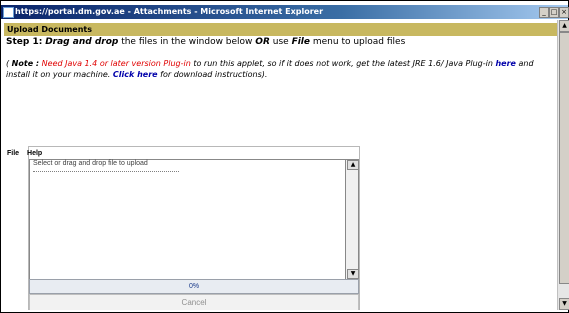 This screenshot has height=313, width=569. What do you see at coordinates (135, 74) in the screenshot?
I see `download-instructions-link: Click here` at bounding box center [135, 74].